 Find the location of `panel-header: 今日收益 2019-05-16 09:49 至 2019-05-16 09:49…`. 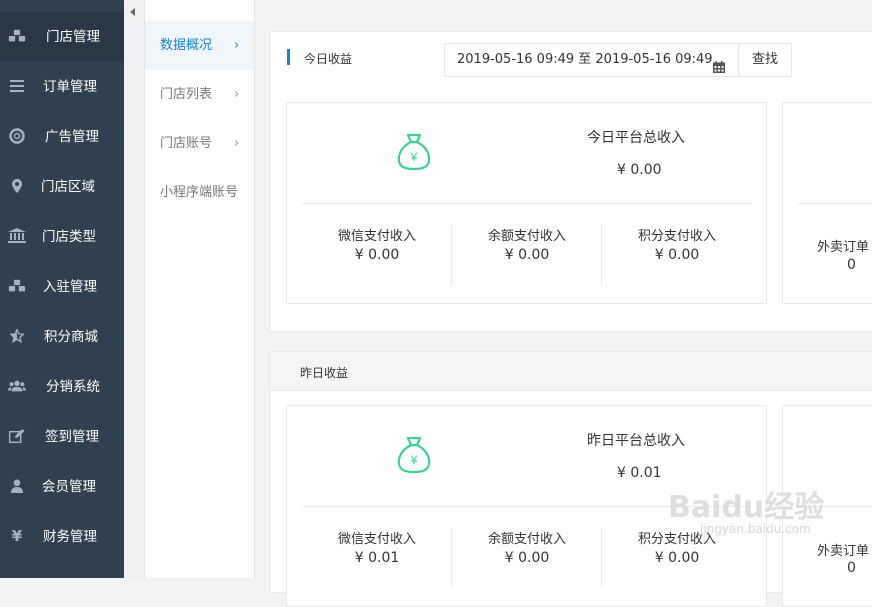

panel-header: 今日收益 2019-05-16 09:49 至 2019-05-16 09:49… is located at coordinates (571, 54).